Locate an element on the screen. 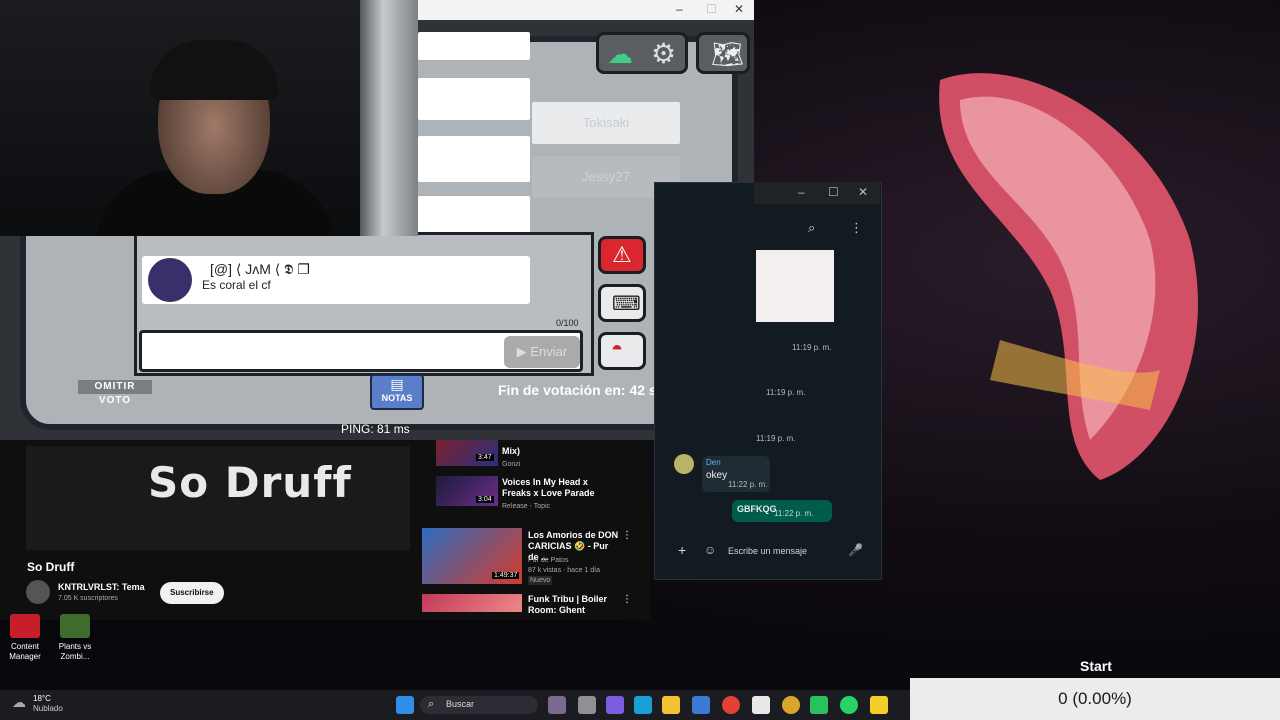 The height and width of the screenshot is (720, 1280). message-input: Escribe un mensaje is located at coordinates (767, 551).